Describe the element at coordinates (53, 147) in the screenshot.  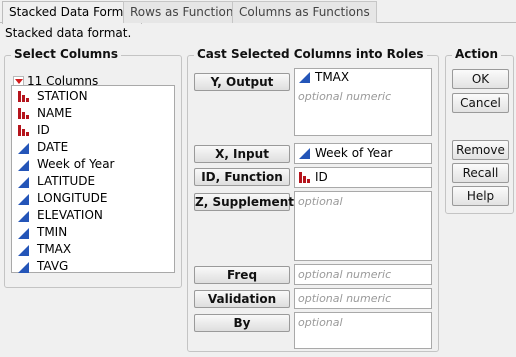
I see `column-name: DATE` at that location.